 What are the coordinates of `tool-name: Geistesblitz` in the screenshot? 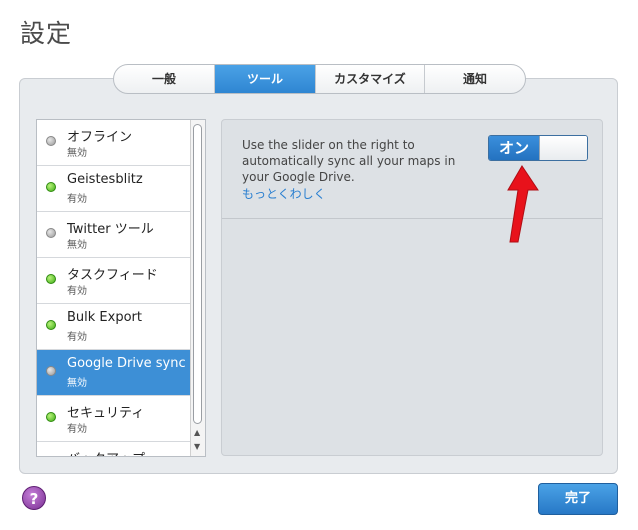 It's located at (105, 179).